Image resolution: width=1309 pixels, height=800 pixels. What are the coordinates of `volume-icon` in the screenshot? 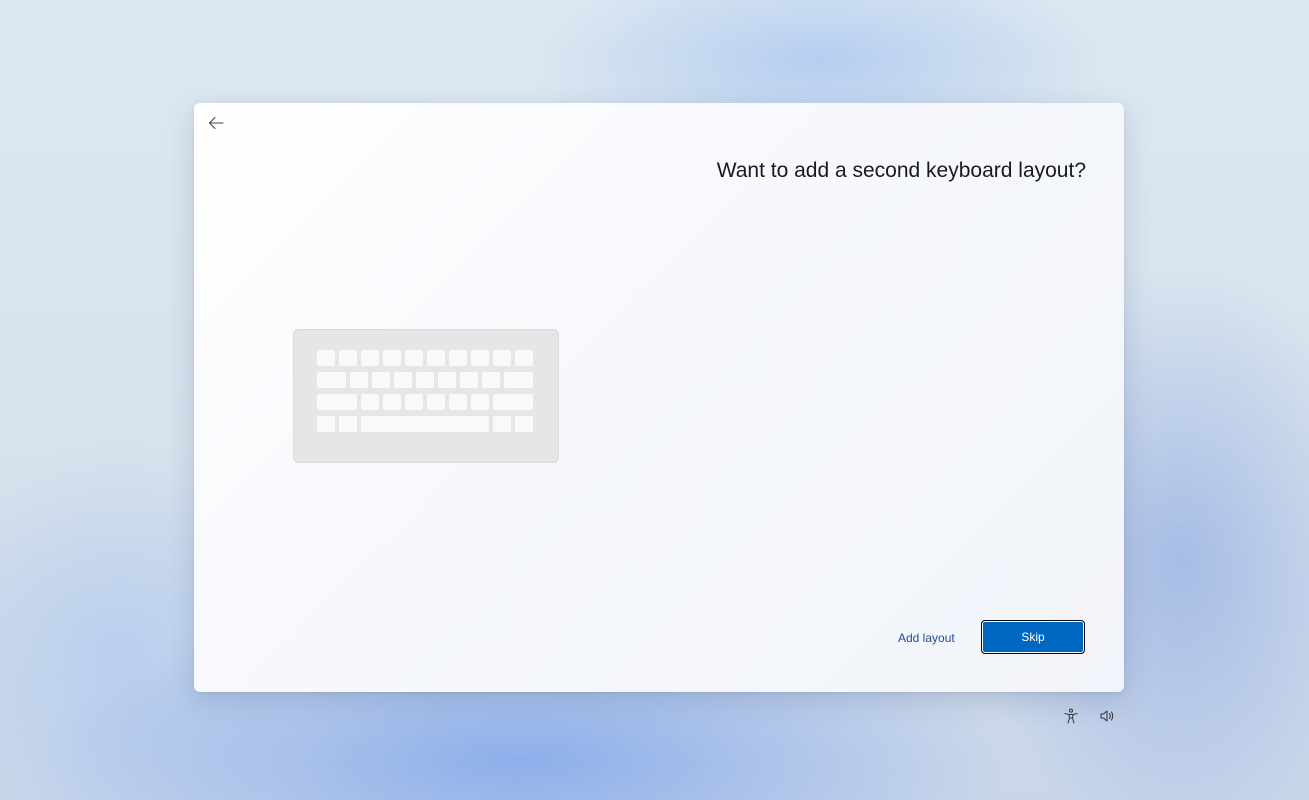 It's located at (1108, 716).